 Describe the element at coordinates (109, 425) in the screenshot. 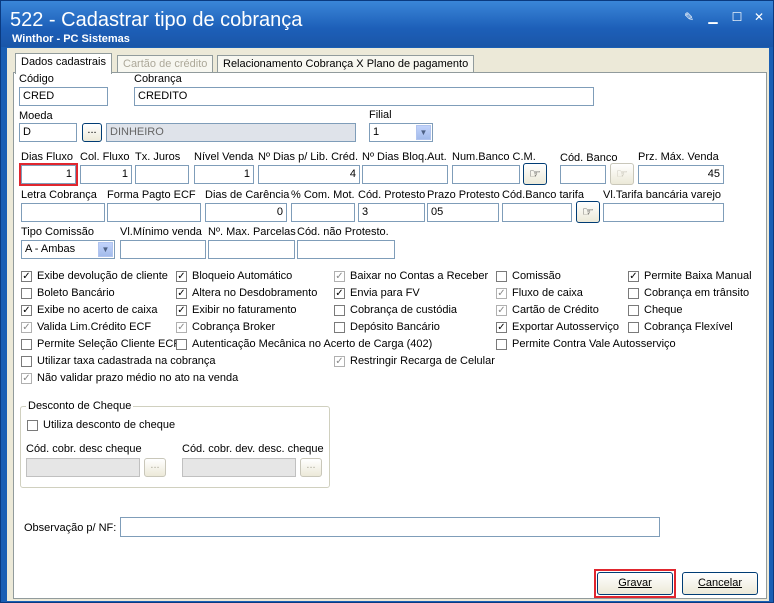

I see `utiliza-desconto-label: Utiliza desconto de cheque` at that location.